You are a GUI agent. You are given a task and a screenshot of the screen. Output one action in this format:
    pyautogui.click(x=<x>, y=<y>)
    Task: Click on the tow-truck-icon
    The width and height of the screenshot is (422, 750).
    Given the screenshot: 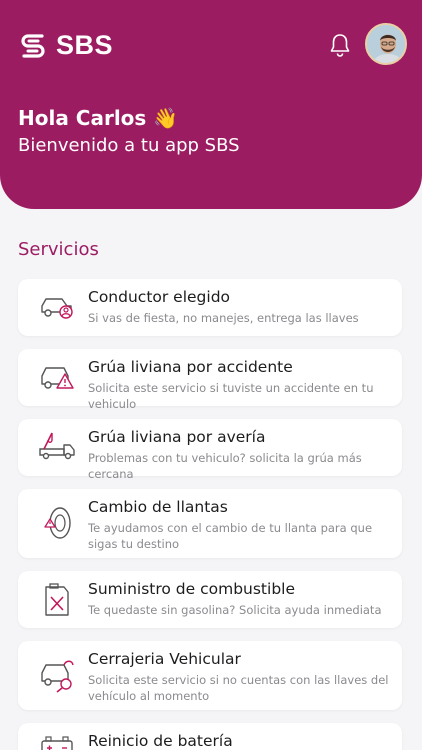 What is the action you would take?
    pyautogui.click(x=57, y=446)
    